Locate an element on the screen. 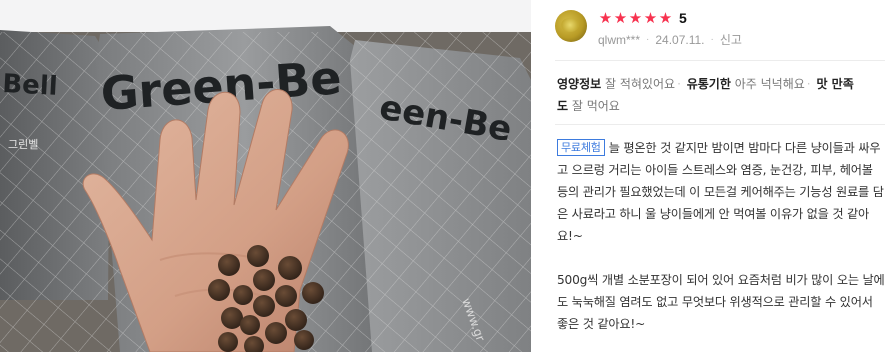 The image size is (894, 352). summary-value-taste: 잘 먹어요 is located at coordinates (595, 106).